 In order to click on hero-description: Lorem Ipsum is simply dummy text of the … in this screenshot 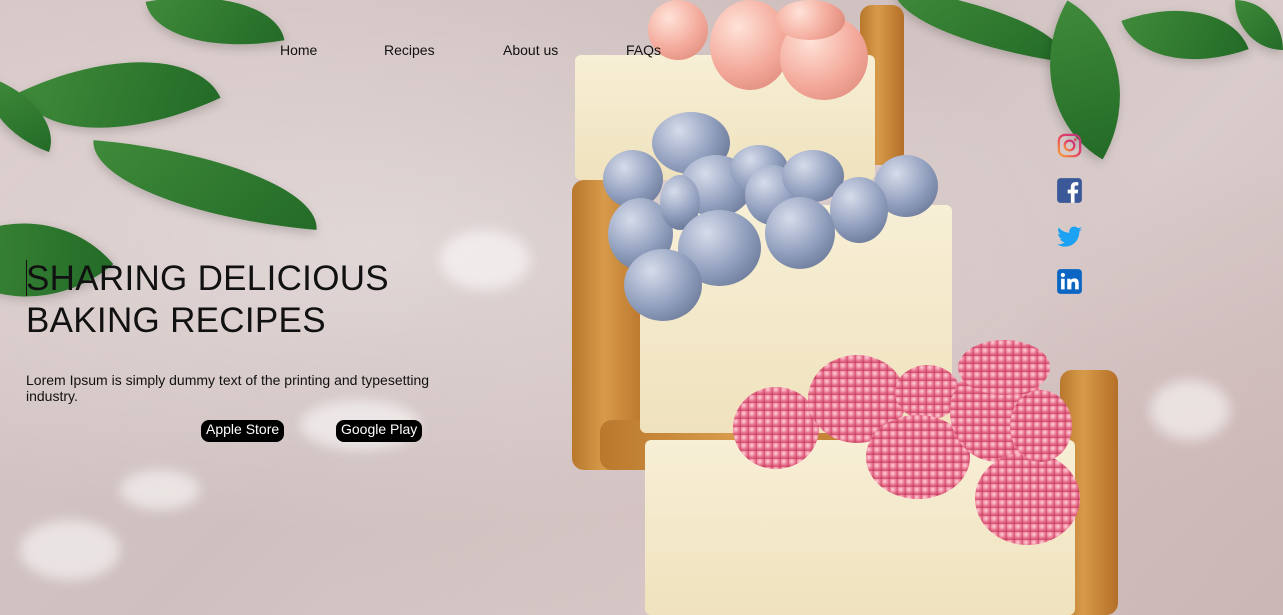, I will do `click(228, 388)`.